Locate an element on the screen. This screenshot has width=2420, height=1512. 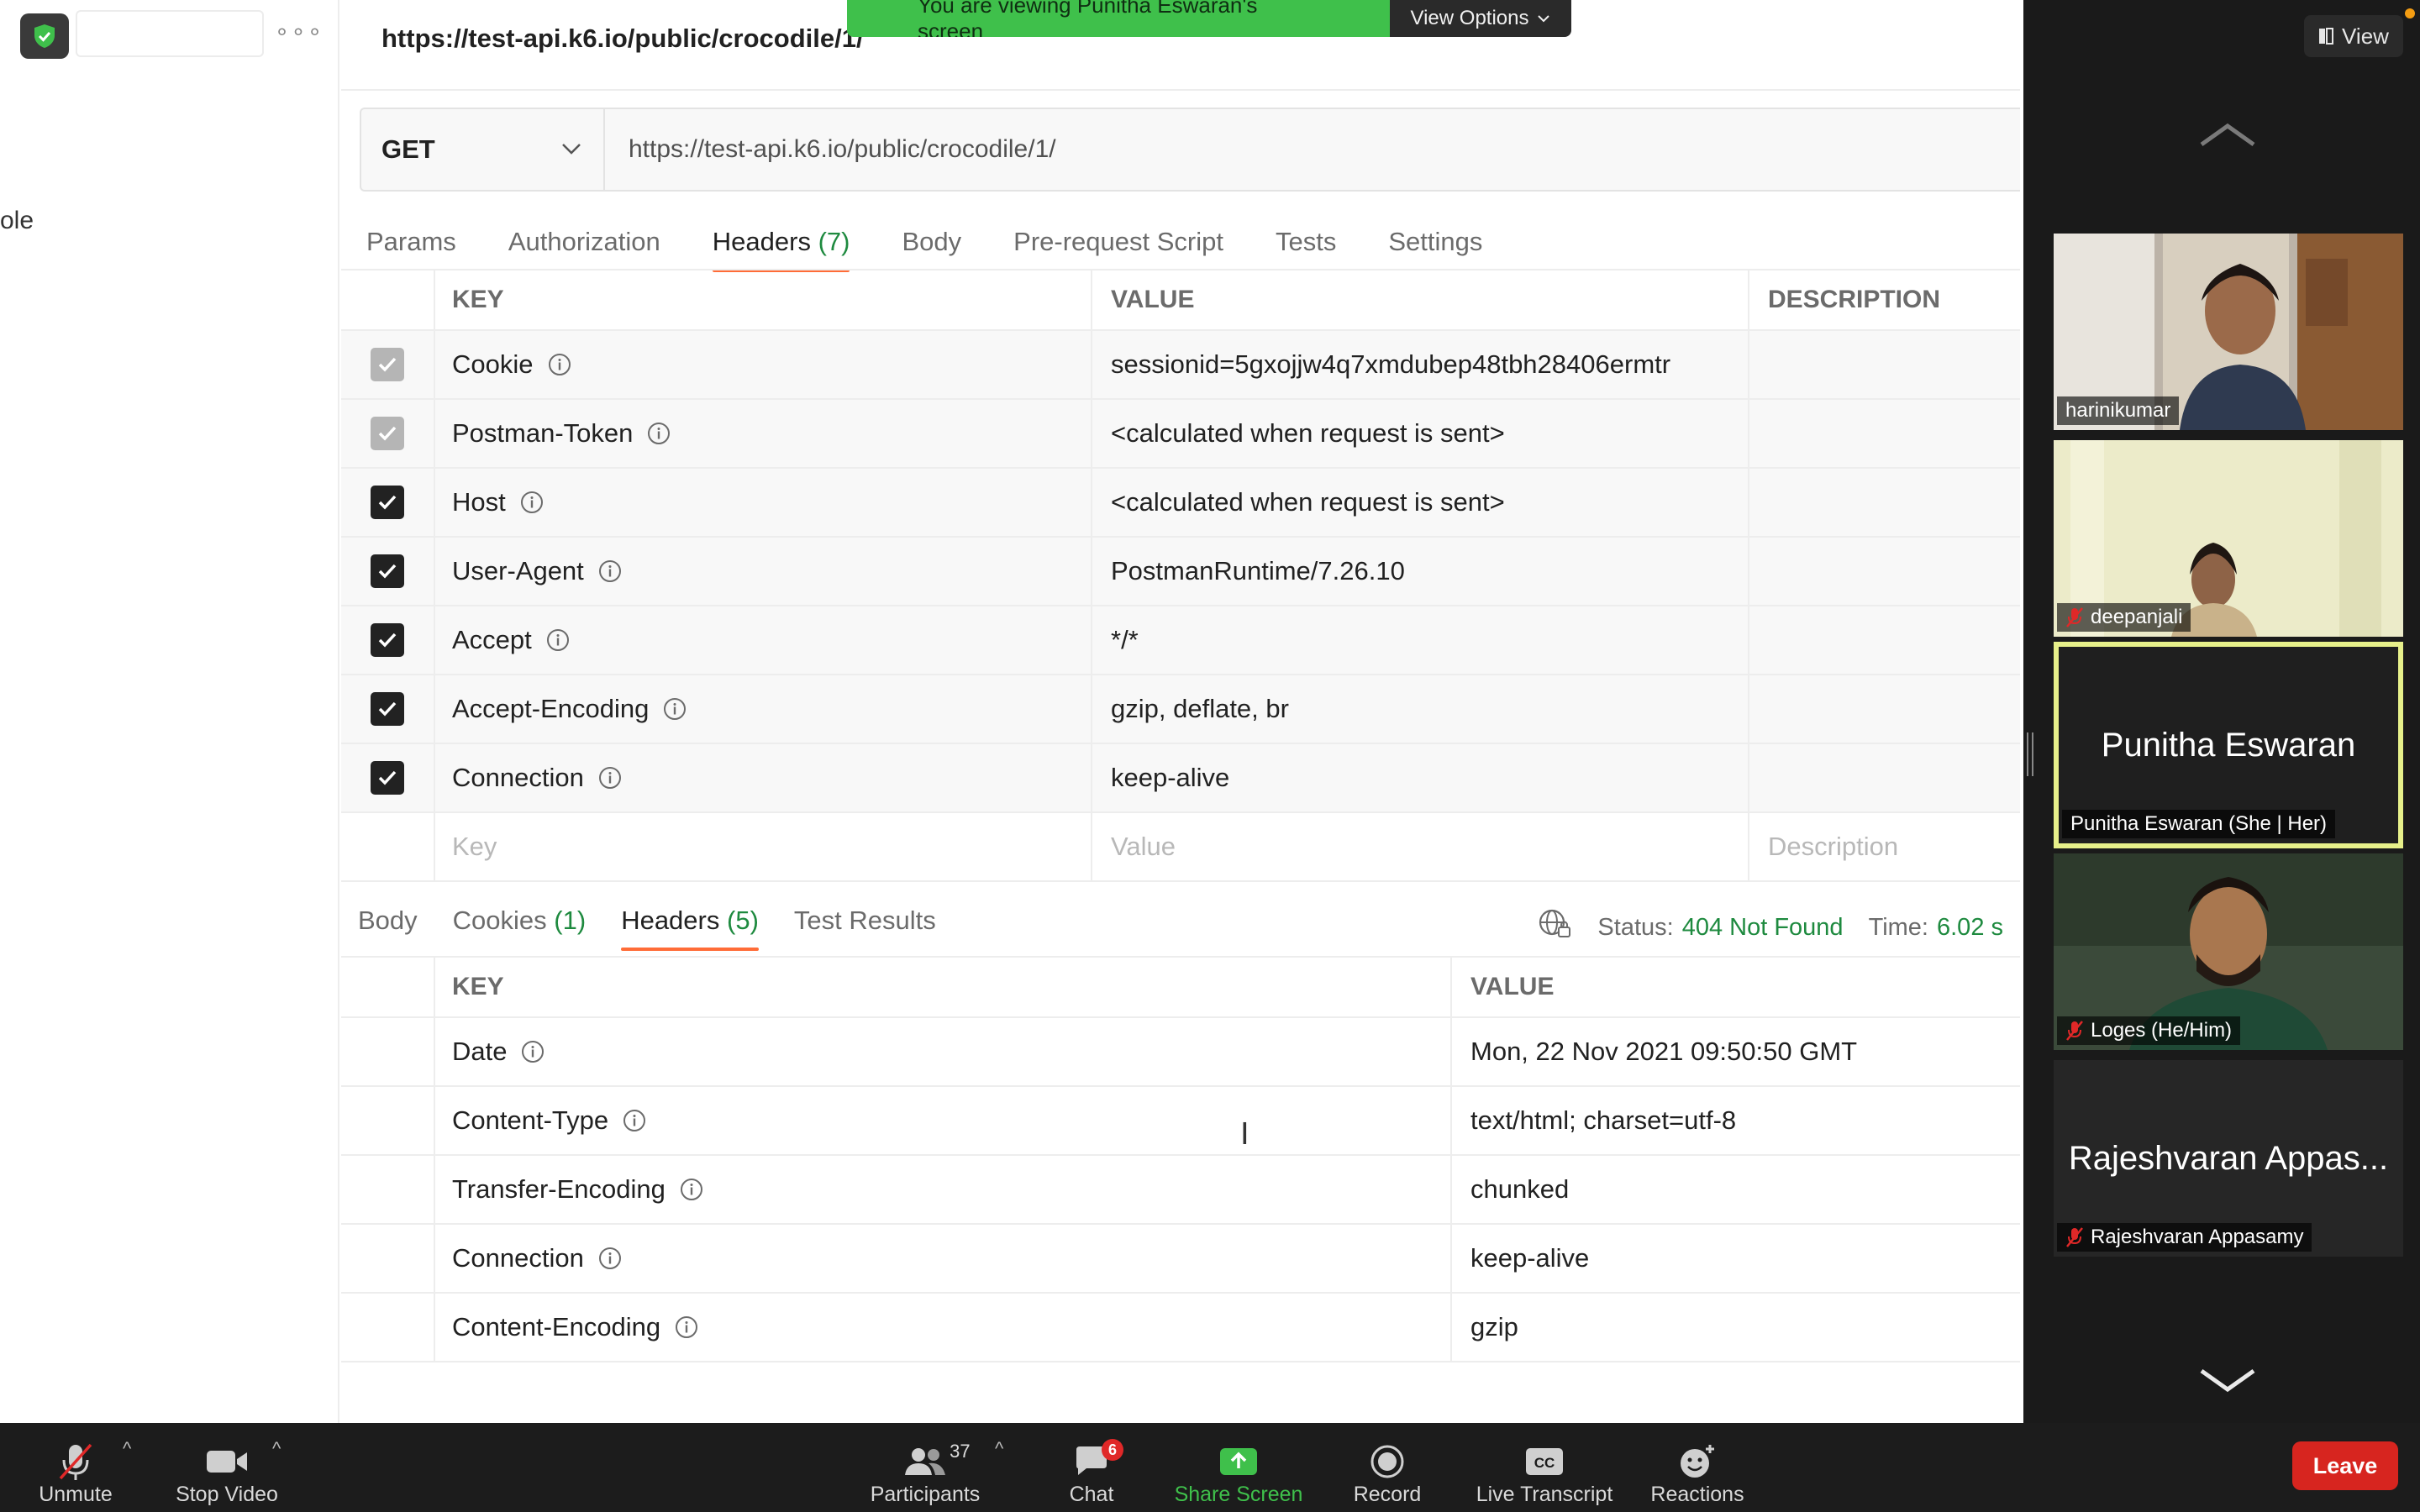
checkbox-cell is located at coordinates (387, 364).